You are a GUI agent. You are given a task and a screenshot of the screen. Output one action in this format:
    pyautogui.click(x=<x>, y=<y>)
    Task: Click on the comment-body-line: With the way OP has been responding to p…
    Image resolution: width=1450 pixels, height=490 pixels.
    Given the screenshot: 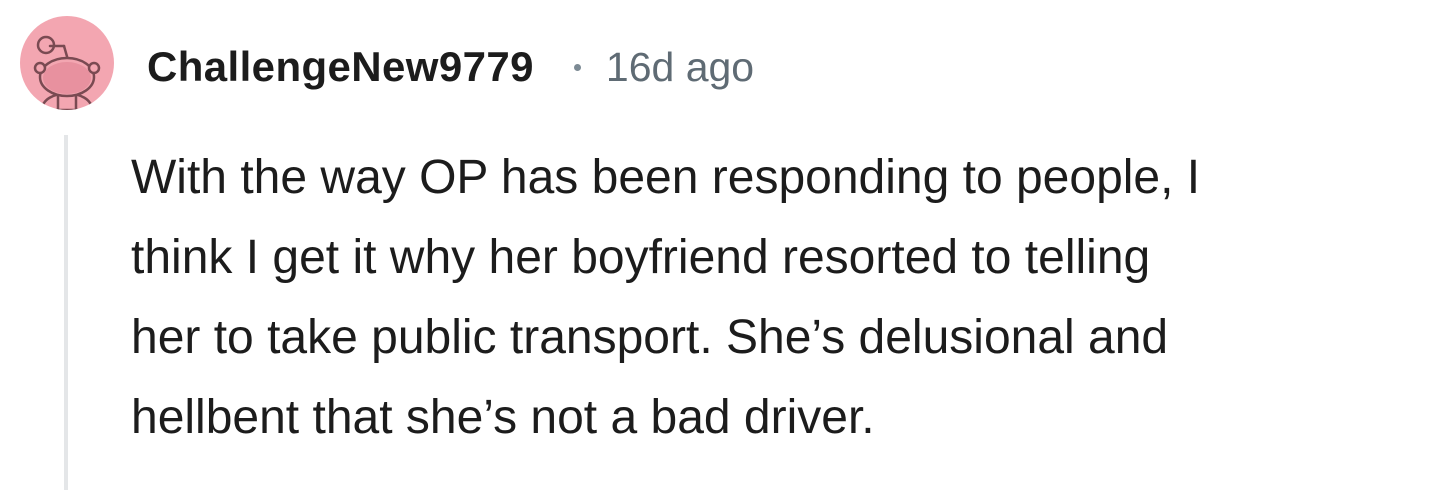 What is the action you would take?
    pyautogui.click(x=666, y=177)
    